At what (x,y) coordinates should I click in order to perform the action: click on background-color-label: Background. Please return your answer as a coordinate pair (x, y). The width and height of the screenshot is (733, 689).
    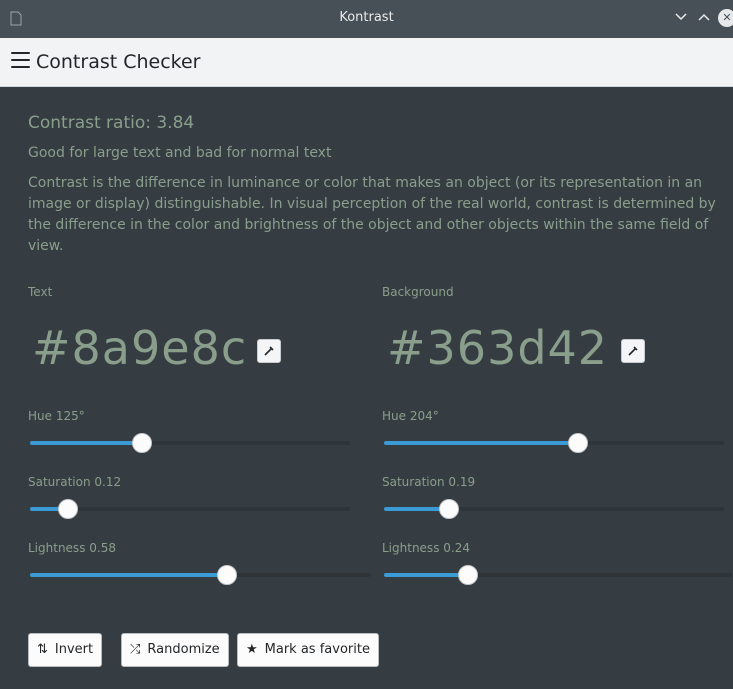
    Looking at the image, I should click on (418, 292).